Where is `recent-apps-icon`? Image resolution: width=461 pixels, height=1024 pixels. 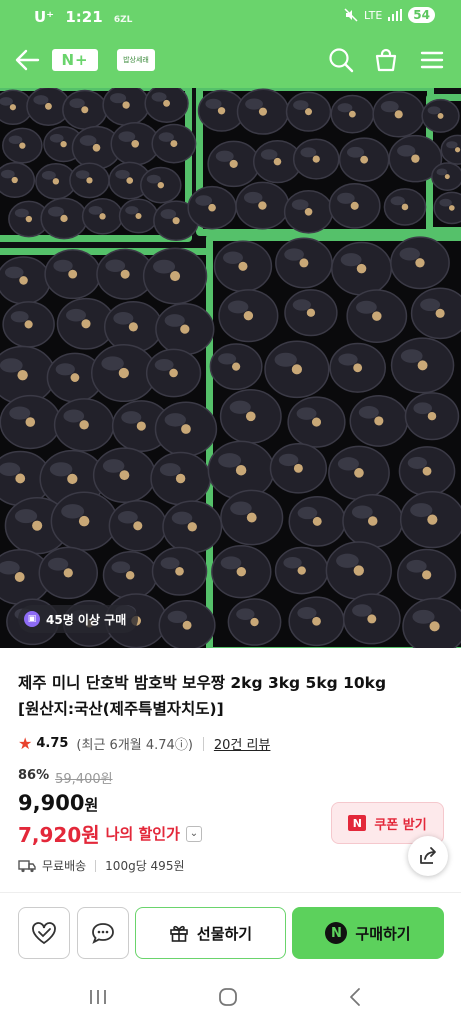 recent-apps-icon is located at coordinates (98, 997).